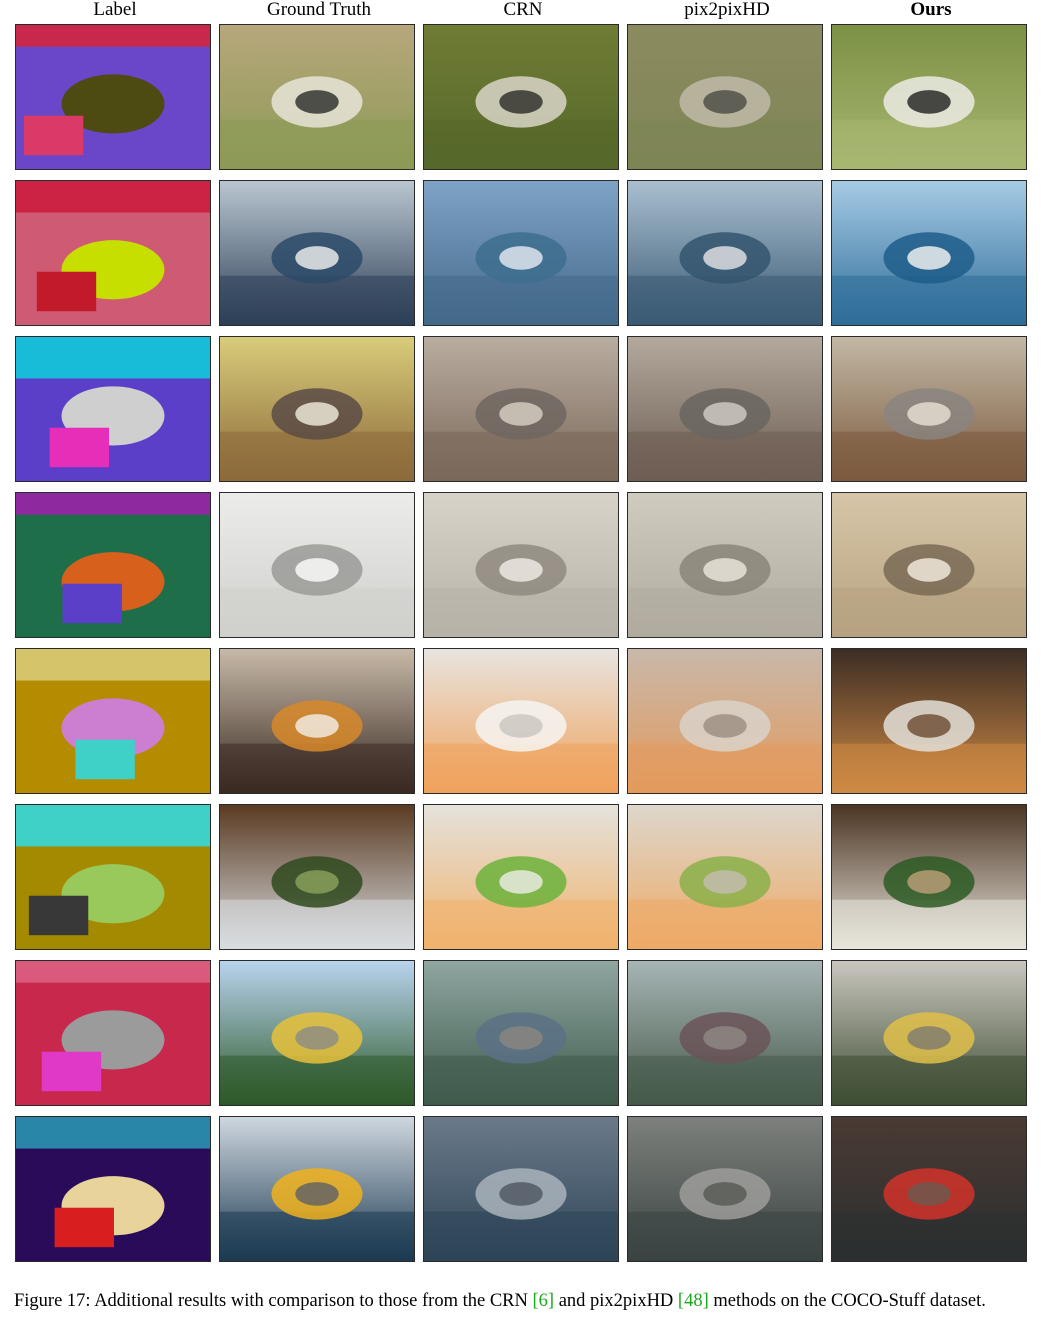 The height and width of the screenshot is (1342, 1045). Describe the element at coordinates (929, 409) in the screenshot. I see `image-living-room-ours` at that location.